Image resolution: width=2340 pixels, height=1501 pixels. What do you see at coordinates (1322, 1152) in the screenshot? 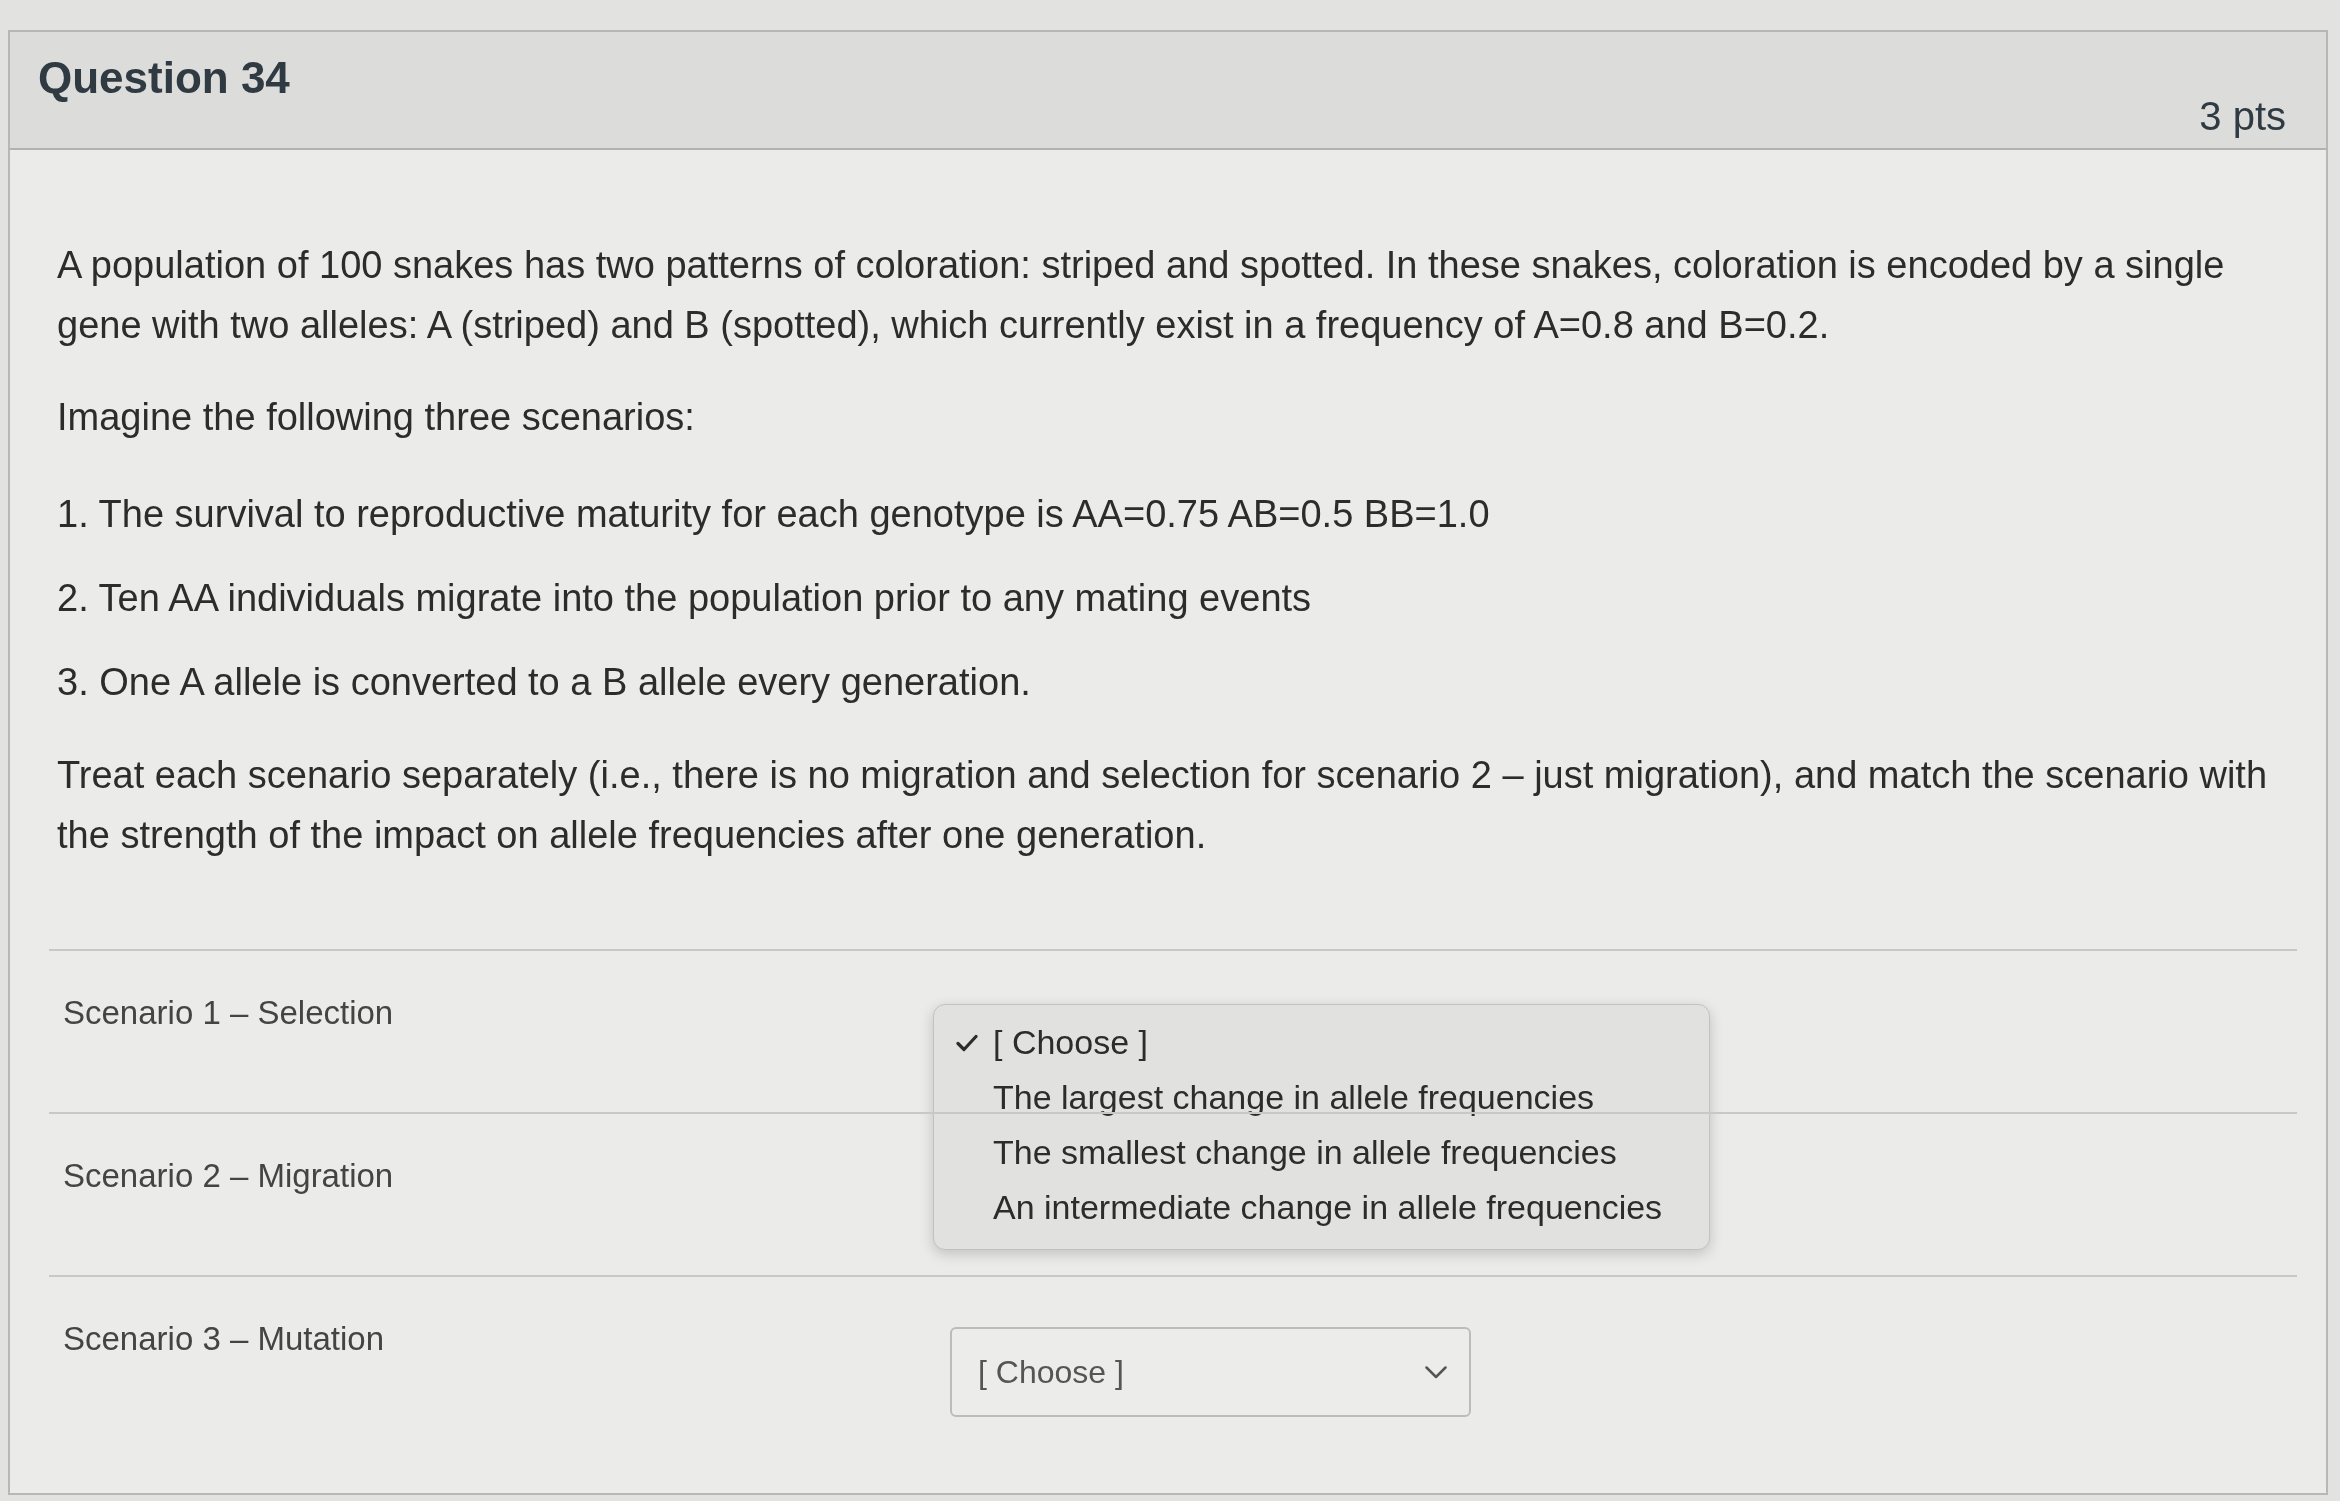
I see `menu-option: The smallest change in allele frequencies` at bounding box center [1322, 1152].